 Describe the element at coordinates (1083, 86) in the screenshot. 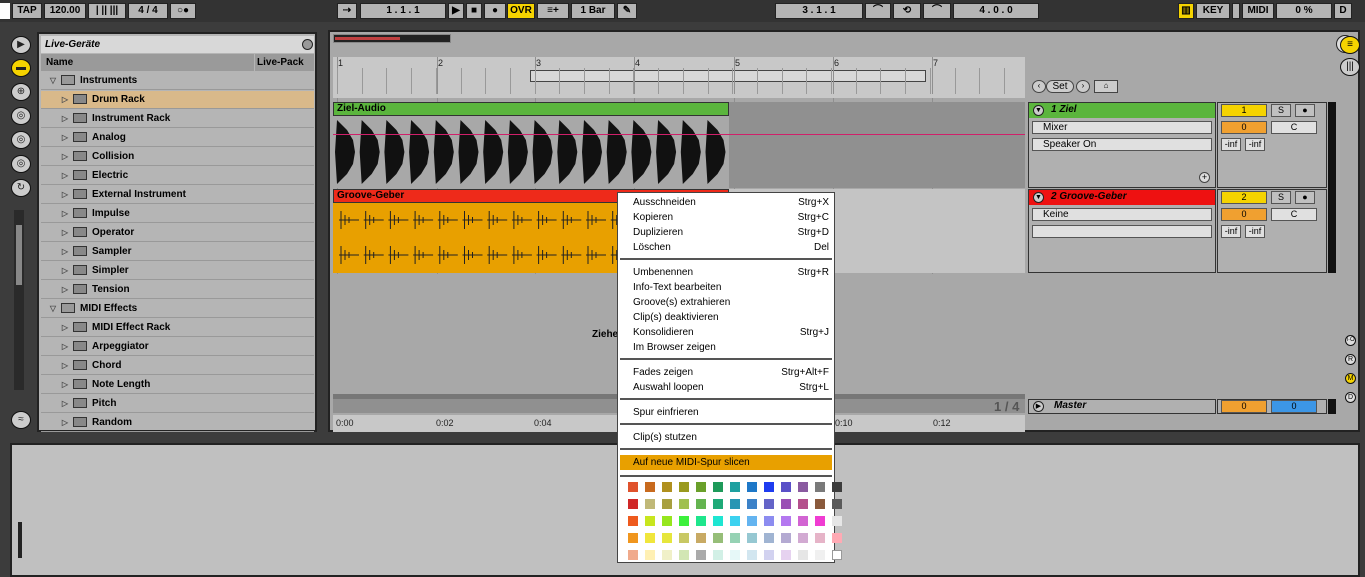

I see `next-locator-icon: ›` at that location.